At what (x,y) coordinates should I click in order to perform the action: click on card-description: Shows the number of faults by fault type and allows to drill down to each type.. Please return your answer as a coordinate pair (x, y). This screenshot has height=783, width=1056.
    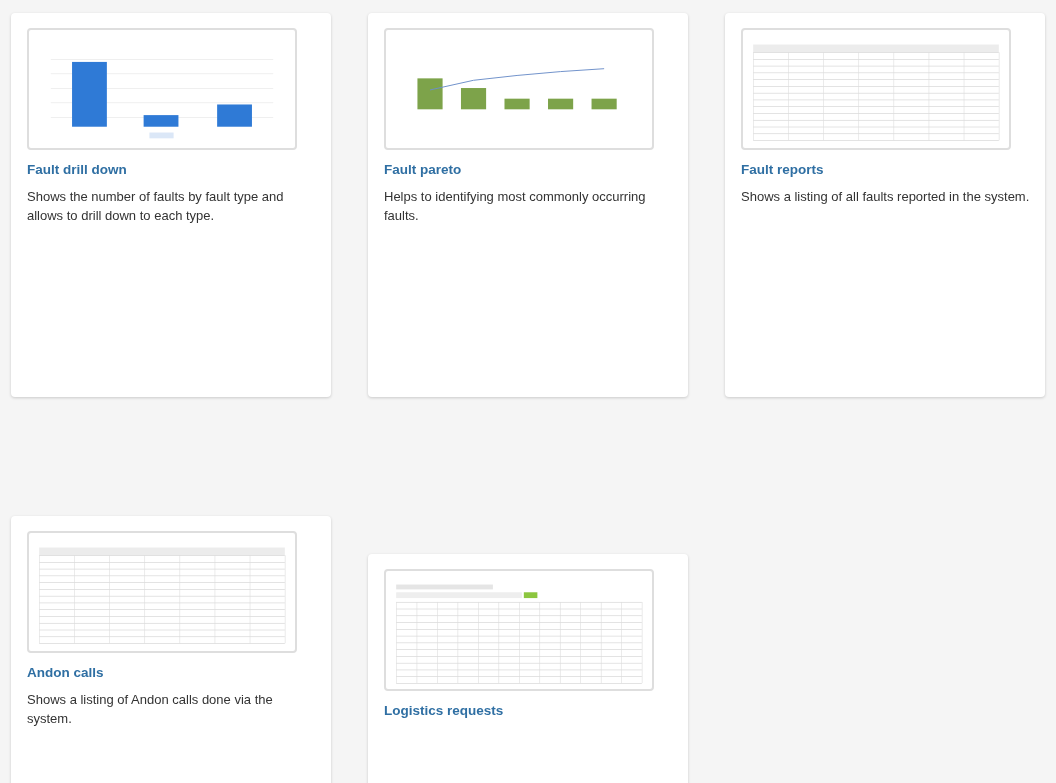
    Looking at the image, I should click on (156, 207).